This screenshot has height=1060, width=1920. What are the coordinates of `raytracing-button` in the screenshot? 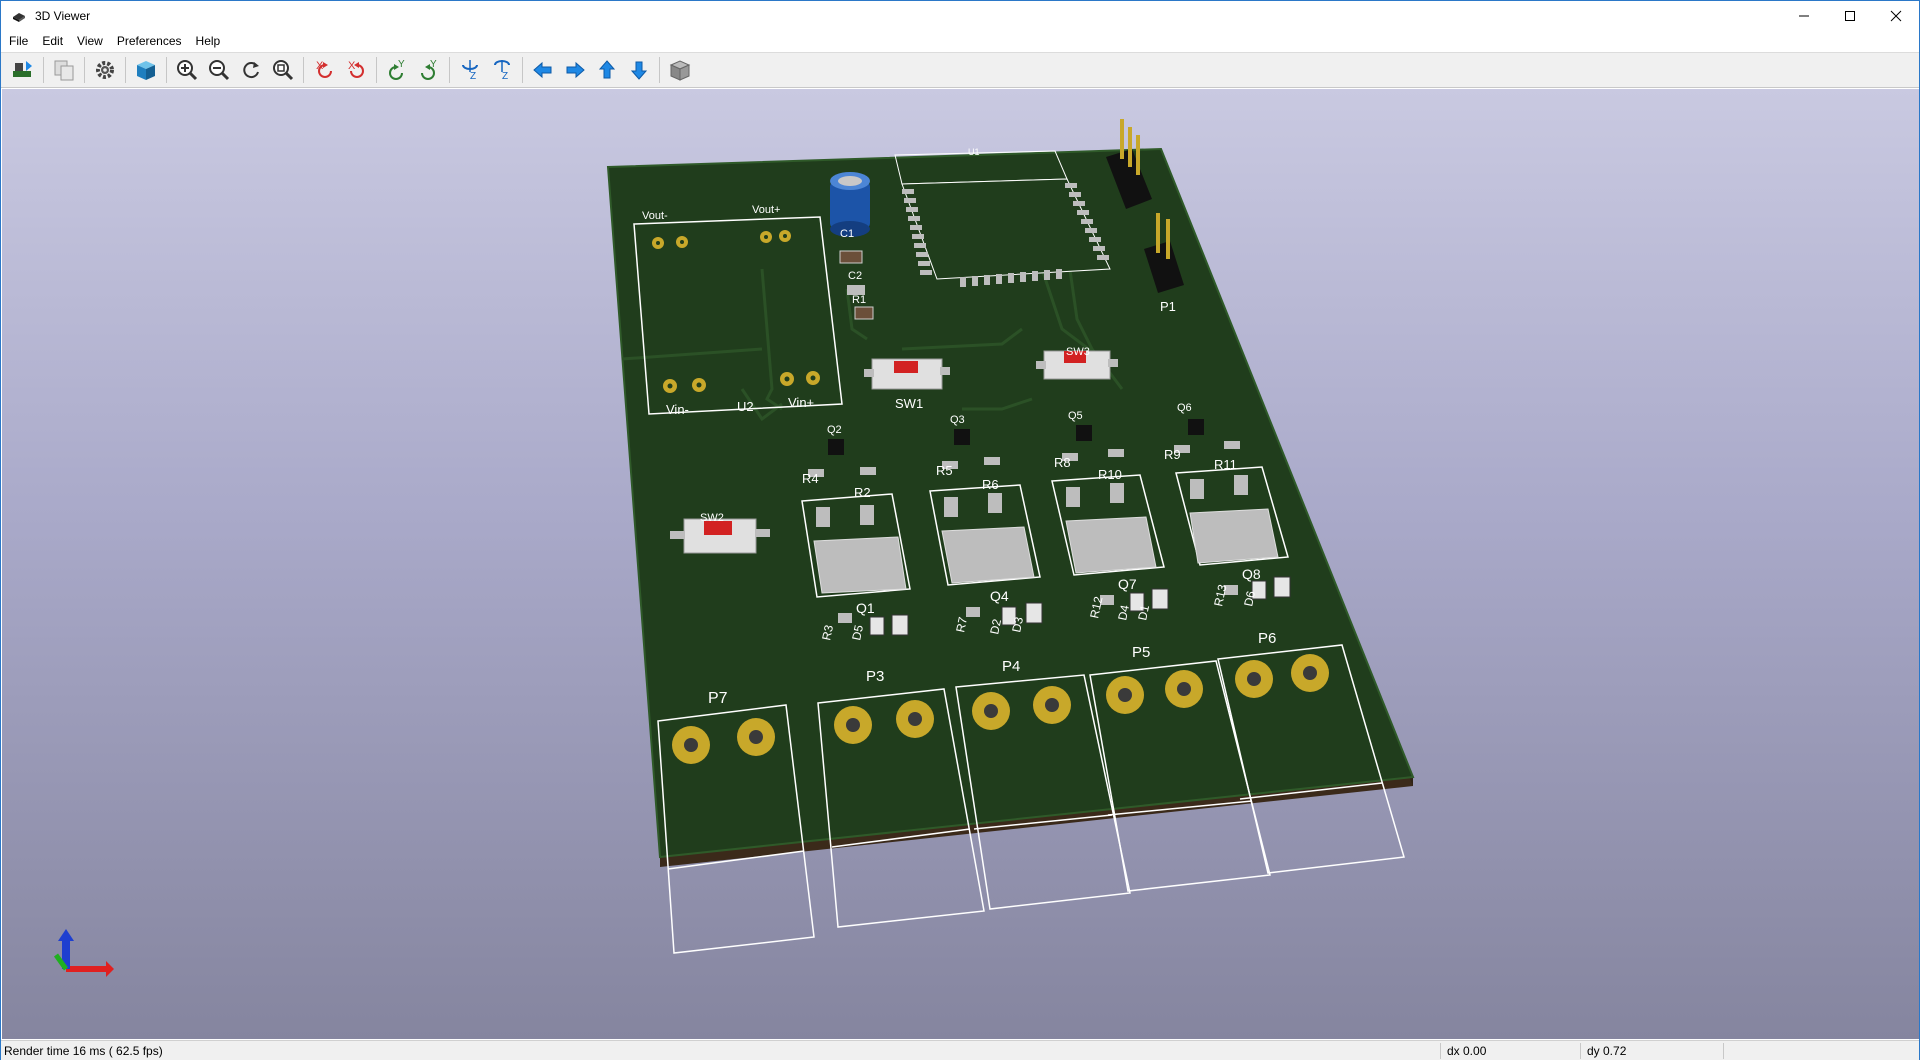 It's located at (146, 70).